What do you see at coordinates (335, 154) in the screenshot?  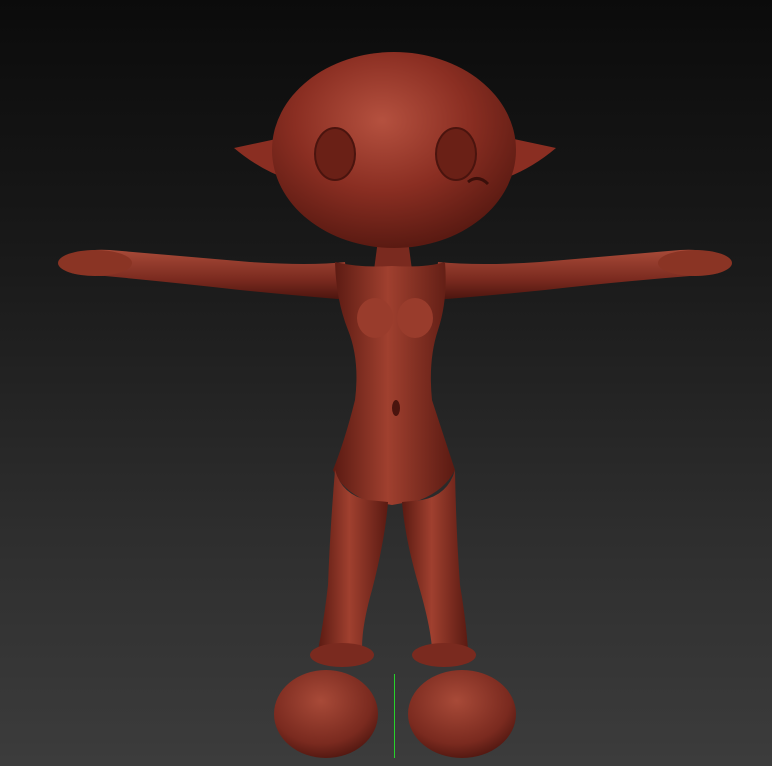 I see `left-eye-socket` at bounding box center [335, 154].